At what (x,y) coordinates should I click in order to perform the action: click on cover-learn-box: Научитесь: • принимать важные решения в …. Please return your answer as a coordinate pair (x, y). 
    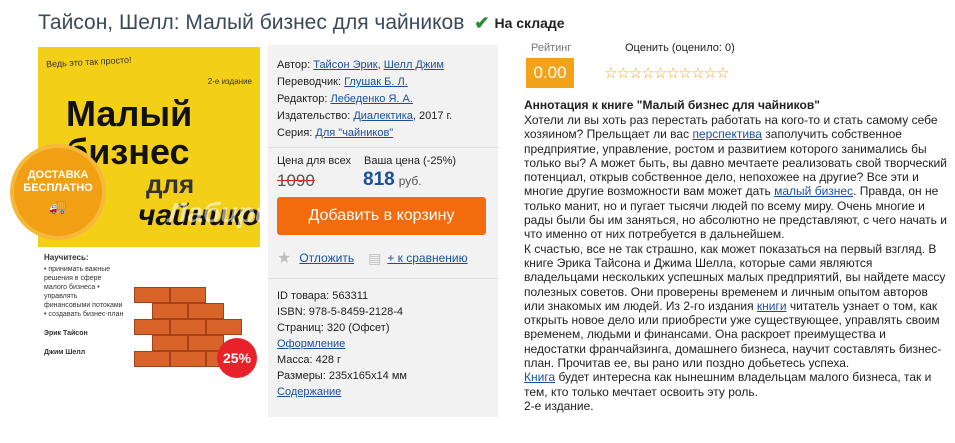
    Looking at the image, I should click on (84, 305).